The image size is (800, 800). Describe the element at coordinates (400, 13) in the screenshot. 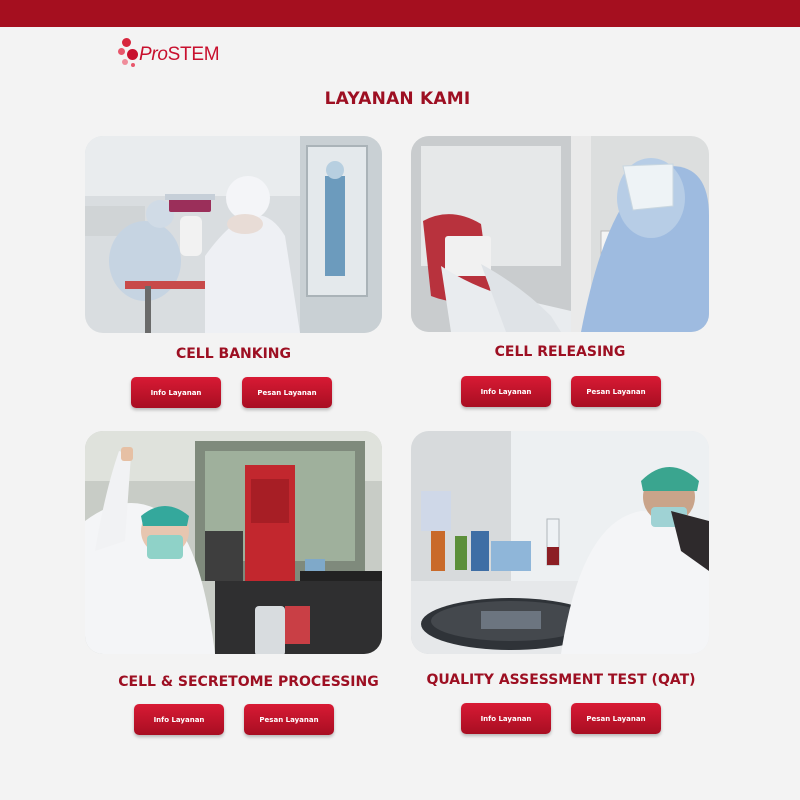

I see `top-bar` at that location.